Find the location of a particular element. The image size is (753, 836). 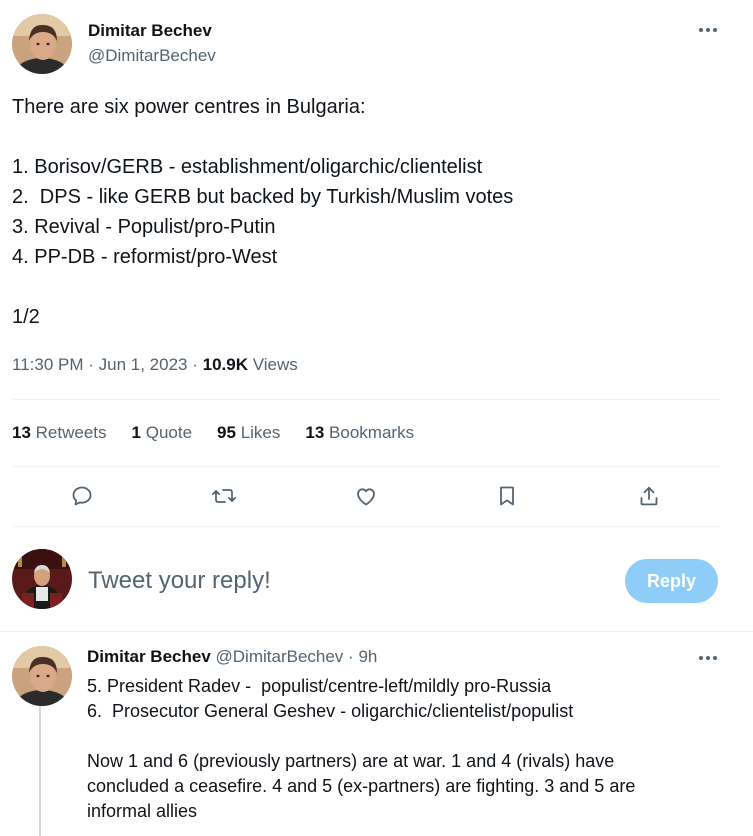

reply-button is located at coordinates (82, 496).